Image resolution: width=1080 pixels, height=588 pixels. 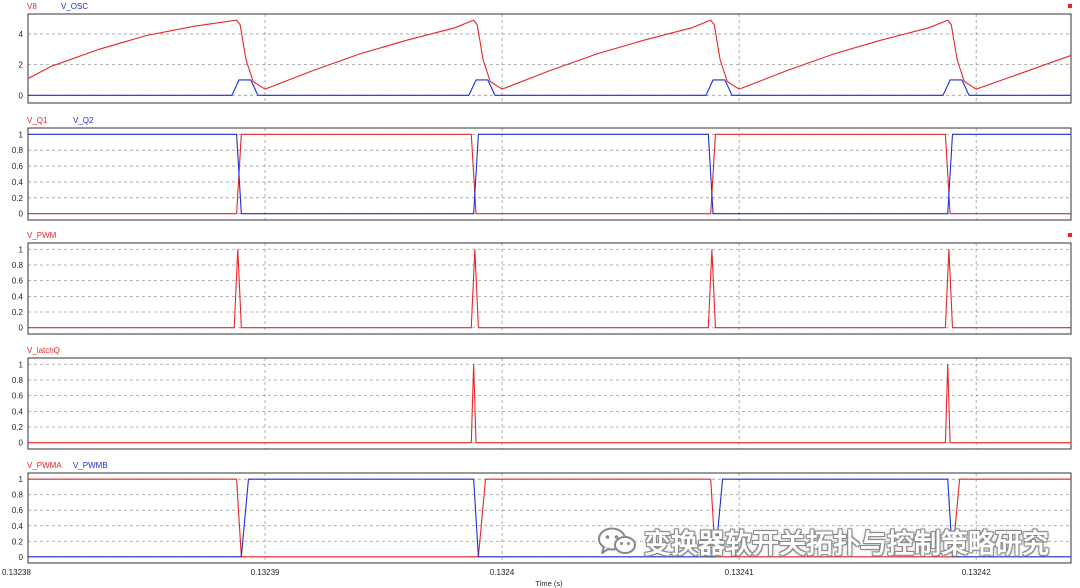 What do you see at coordinates (617, 540) in the screenshot?
I see `wechat-icon` at bounding box center [617, 540].